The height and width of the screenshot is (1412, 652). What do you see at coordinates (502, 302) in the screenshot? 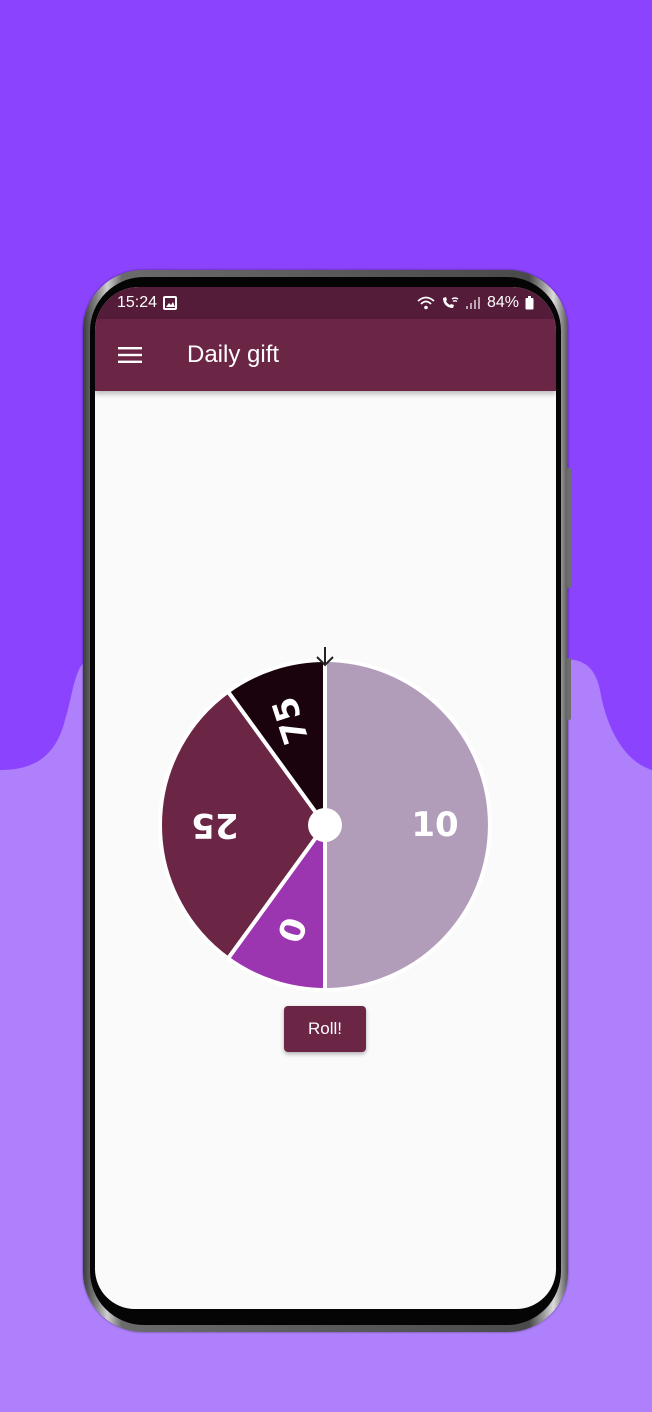
I see `battery-percent: 84%` at bounding box center [502, 302].